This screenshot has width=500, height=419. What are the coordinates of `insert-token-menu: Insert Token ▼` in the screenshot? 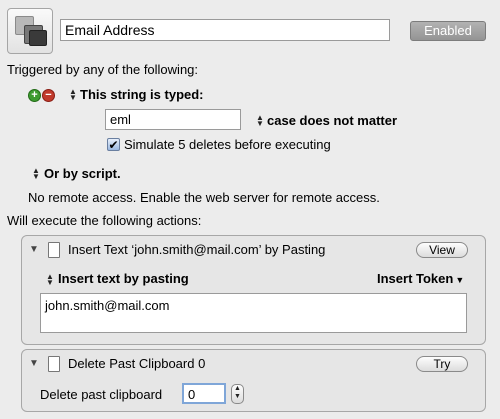 It's located at (420, 278).